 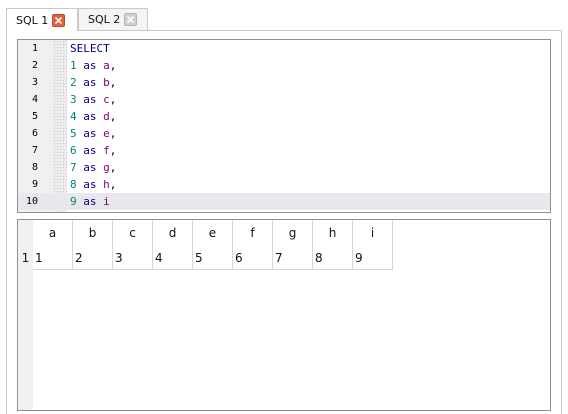 What do you see at coordinates (293, 258) in the screenshot?
I see `table-cell: 7` at bounding box center [293, 258].